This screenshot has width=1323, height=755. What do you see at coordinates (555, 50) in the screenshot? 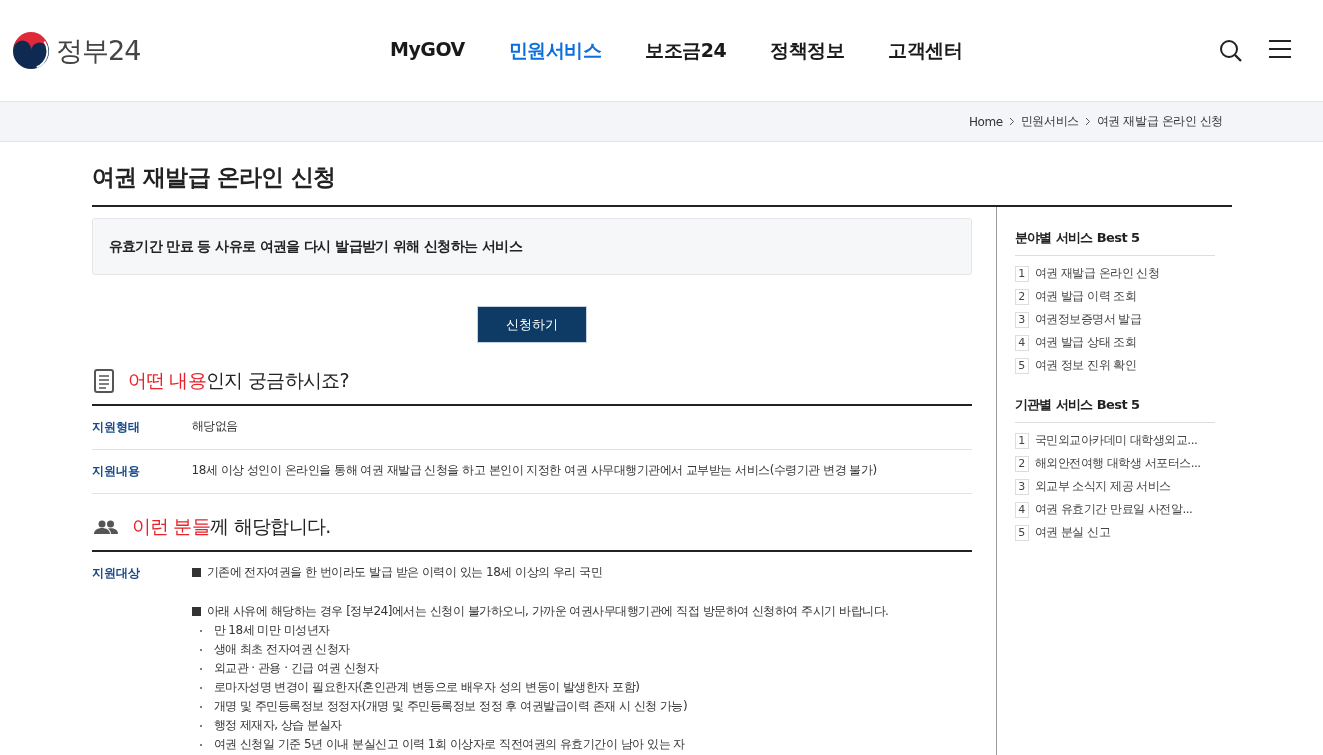
I see `nav-link: 민원서비스` at bounding box center [555, 50].